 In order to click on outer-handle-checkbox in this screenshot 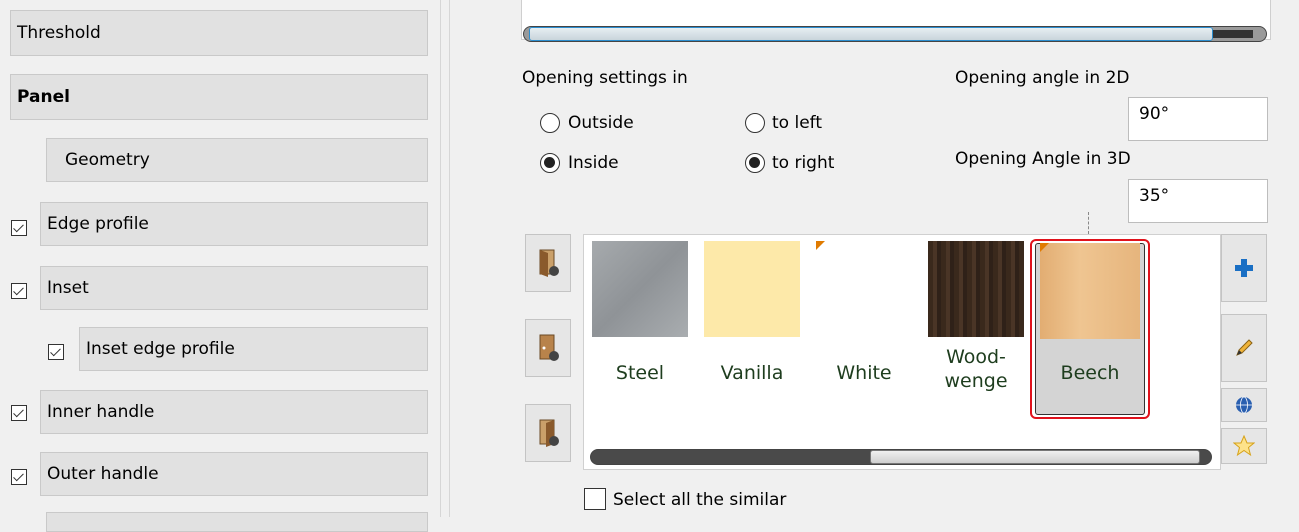, I will do `click(19, 477)`.